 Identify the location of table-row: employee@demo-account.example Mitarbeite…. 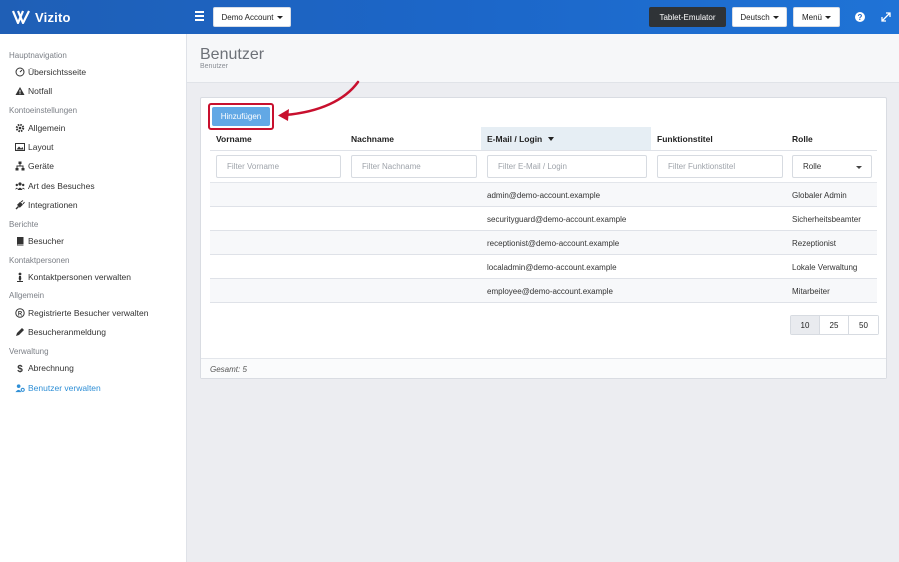
(543, 291).